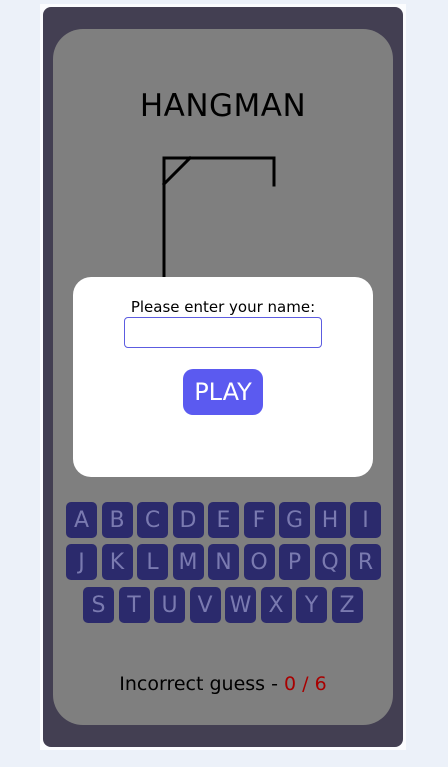 This screenshot has height=767, width=448. I want to click on key-l: L, so click(152, 562).